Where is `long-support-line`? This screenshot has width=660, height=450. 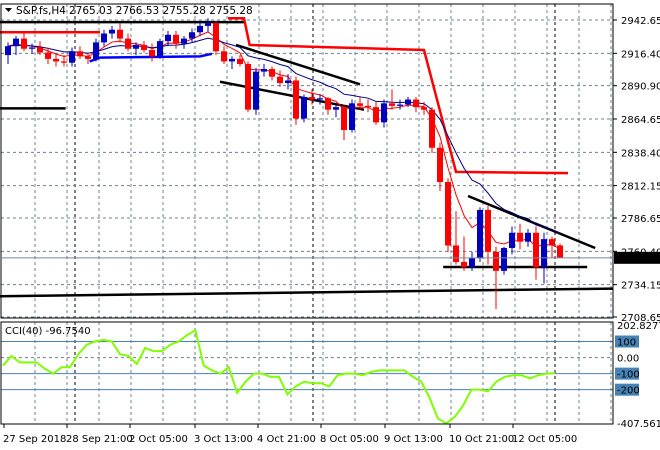 long-support-line is located at coordinates (306, 292).